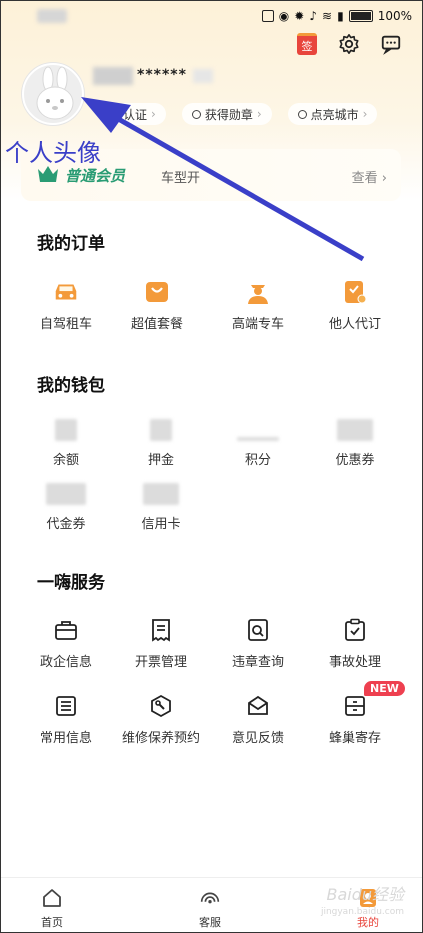 This screenshot has width=423, height=933. What do you see at coordinates (210, 922) in the screenshot?
I see `tab-service-label: 客服` at bounding box center [210, 922].